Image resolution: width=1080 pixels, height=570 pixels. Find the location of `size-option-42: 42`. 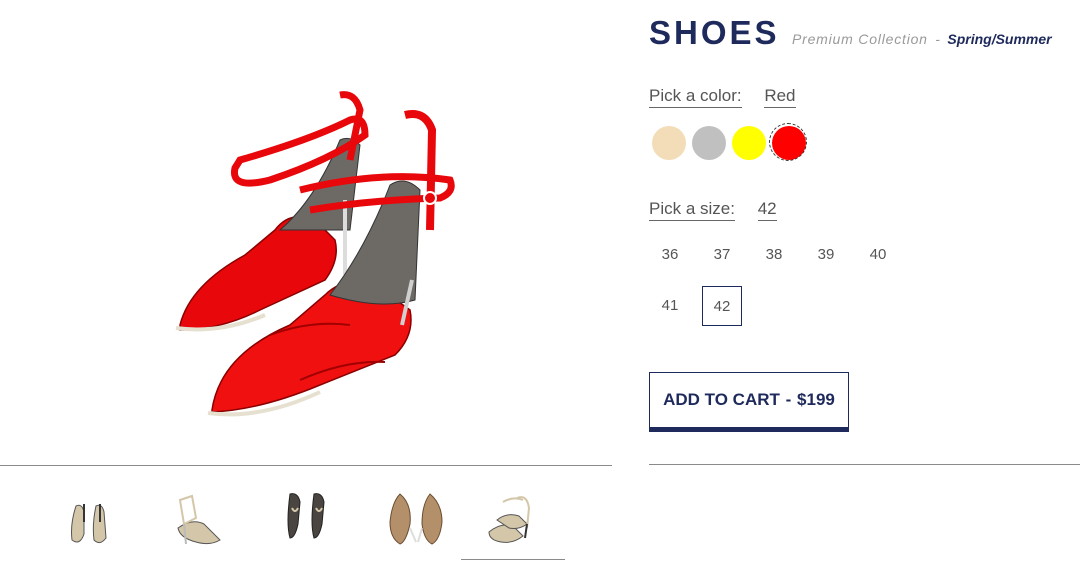

size-option-42: 42 is located at coordinates (722, 306).